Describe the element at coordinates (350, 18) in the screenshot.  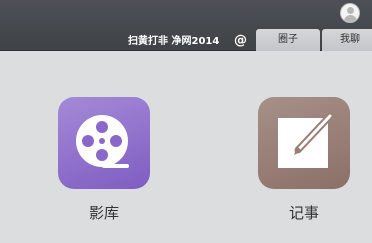
I see `avatar-body` at that location.